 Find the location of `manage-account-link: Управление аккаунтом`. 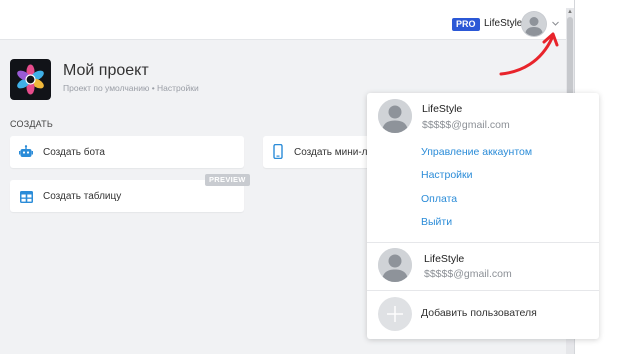

manage-account-link: Управление аккаунтом is located at coordinates (476, 152).